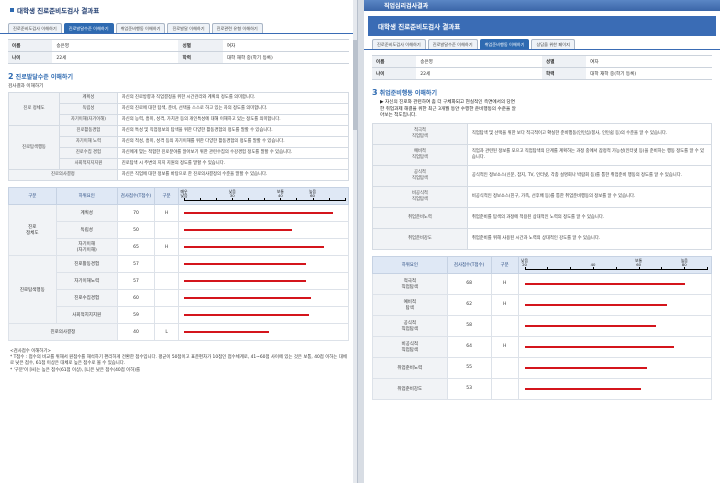 The image size is (720, 483). What do you see at coordinates (188, 28) in the screenshot?
I see `left-tab-3: 진로발달 이해하기` at bounding box center [188, 28].